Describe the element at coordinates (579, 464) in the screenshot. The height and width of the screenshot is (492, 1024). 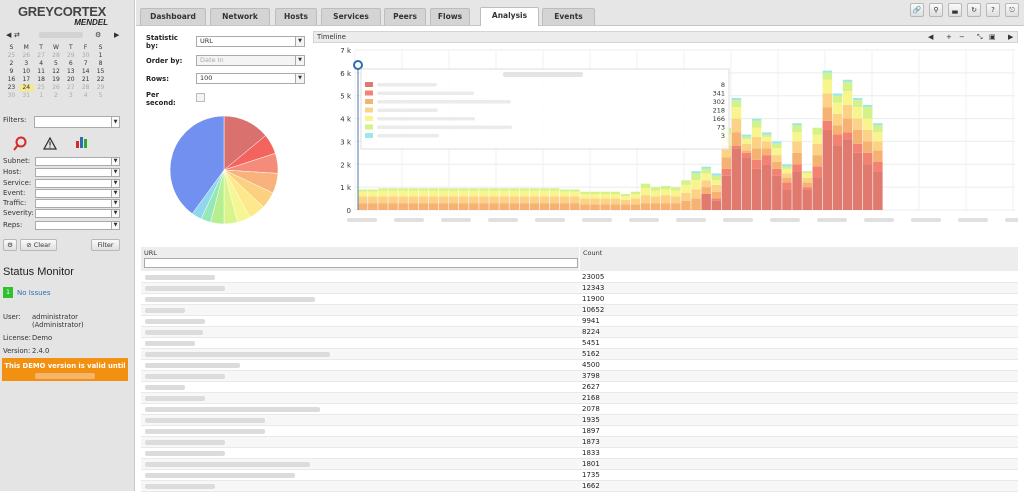
I see `table-row: 1801` at that location.